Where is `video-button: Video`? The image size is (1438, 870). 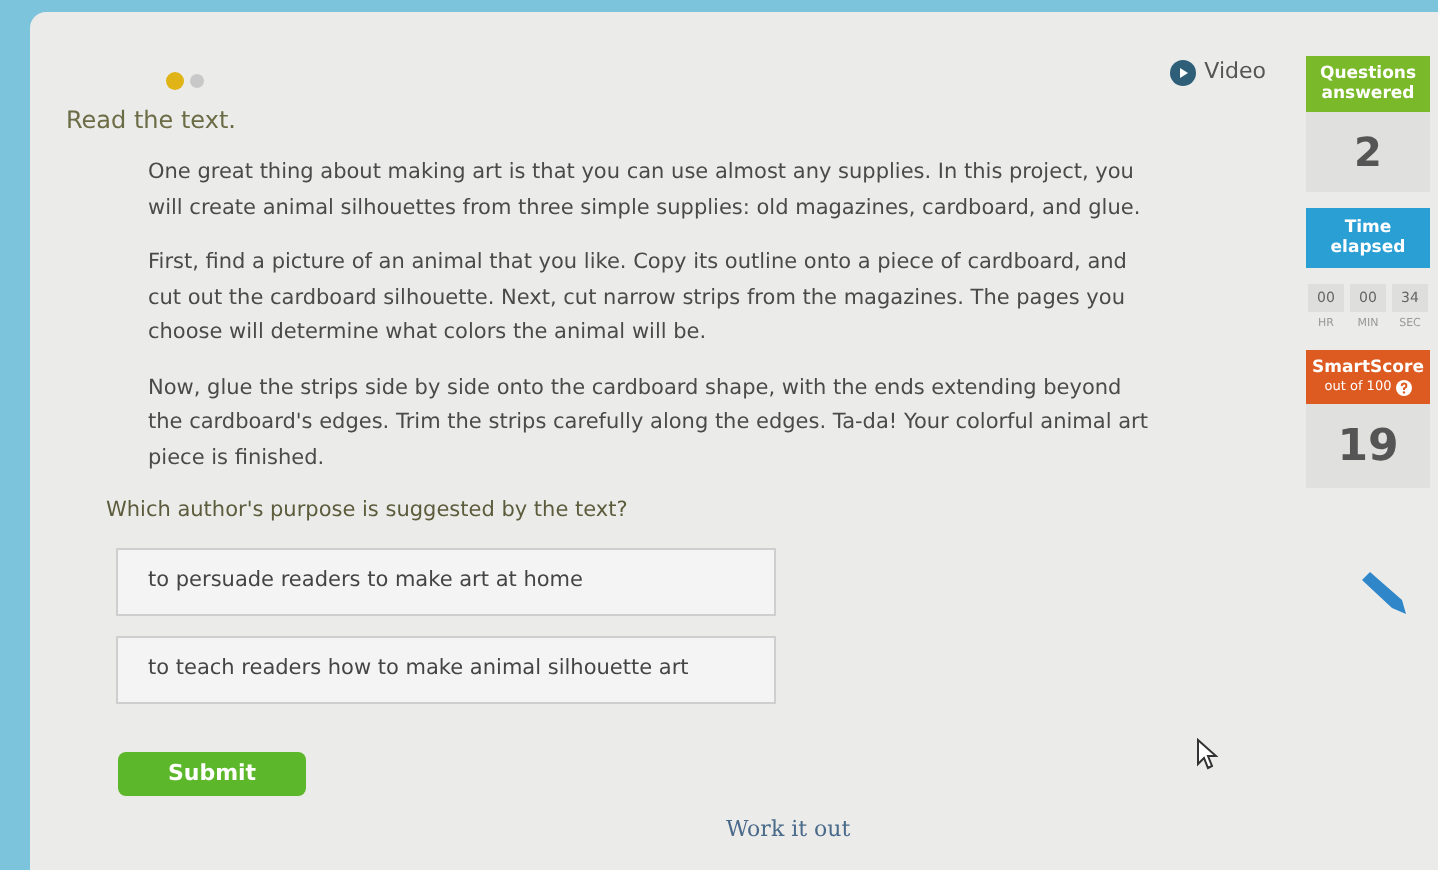 video-button: Video is located at coordinates (1218, 72).